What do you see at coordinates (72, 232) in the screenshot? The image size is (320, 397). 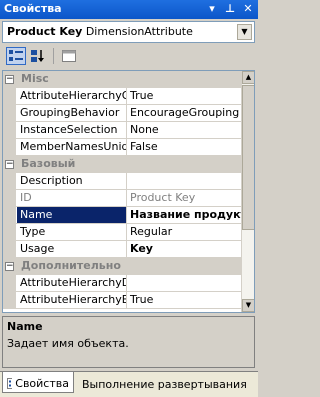 I see `property-name: Type` at bounding box center [72, 232].